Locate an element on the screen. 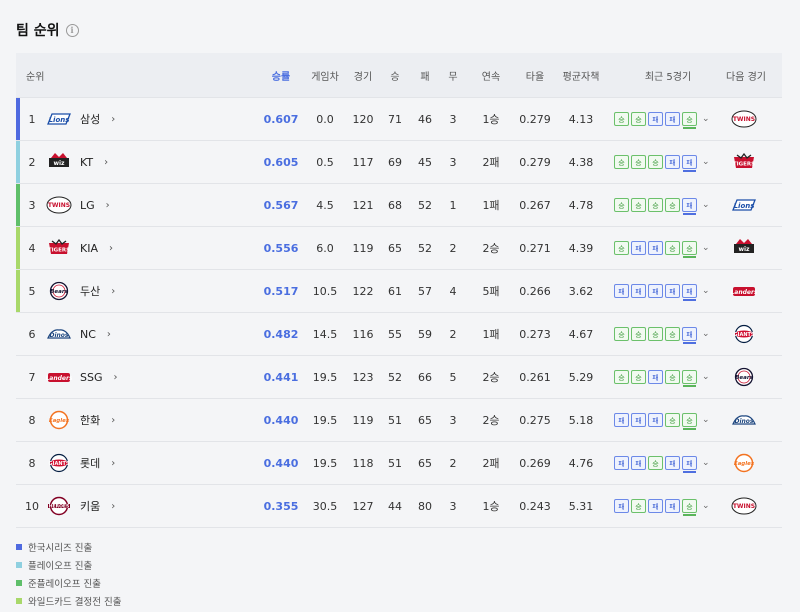 The height and width of the screenshot is (612, 800). team-cell: GIANTS 롯데 › is located at coordinates (91, 463).